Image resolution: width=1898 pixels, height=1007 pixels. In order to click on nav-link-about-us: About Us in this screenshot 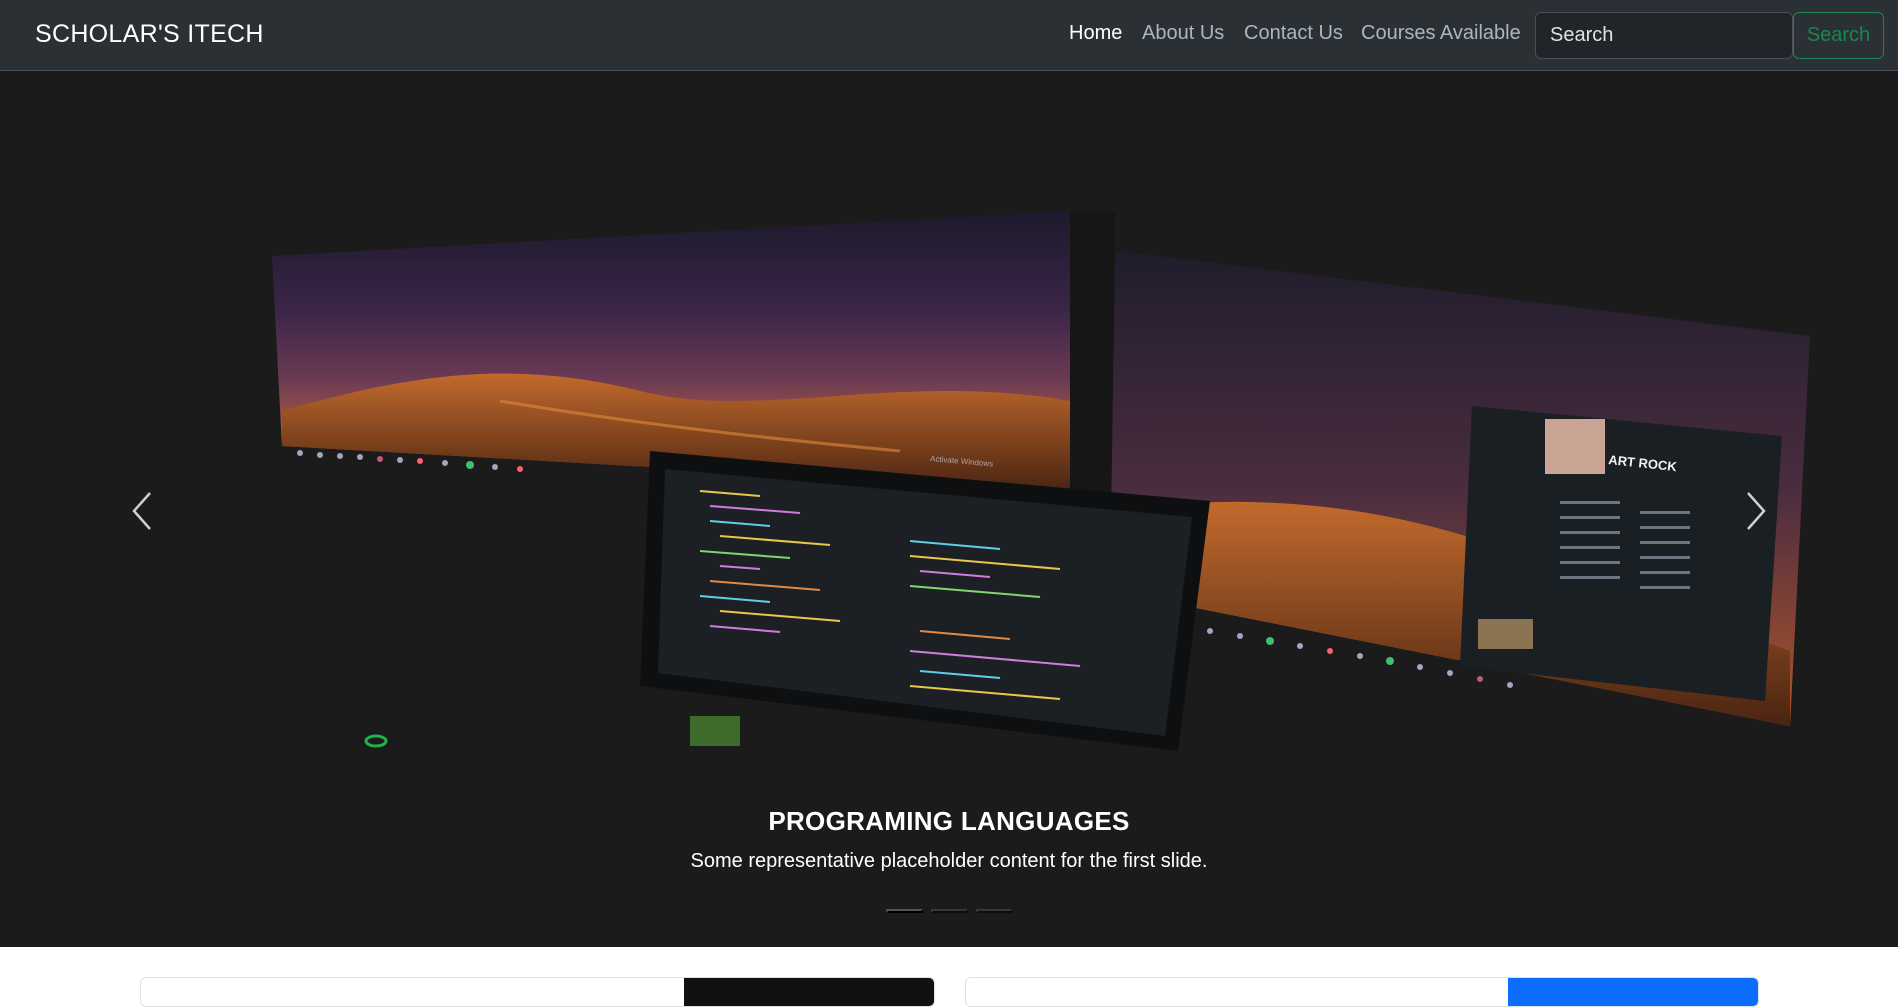, I will do `click(1183, 33)`.